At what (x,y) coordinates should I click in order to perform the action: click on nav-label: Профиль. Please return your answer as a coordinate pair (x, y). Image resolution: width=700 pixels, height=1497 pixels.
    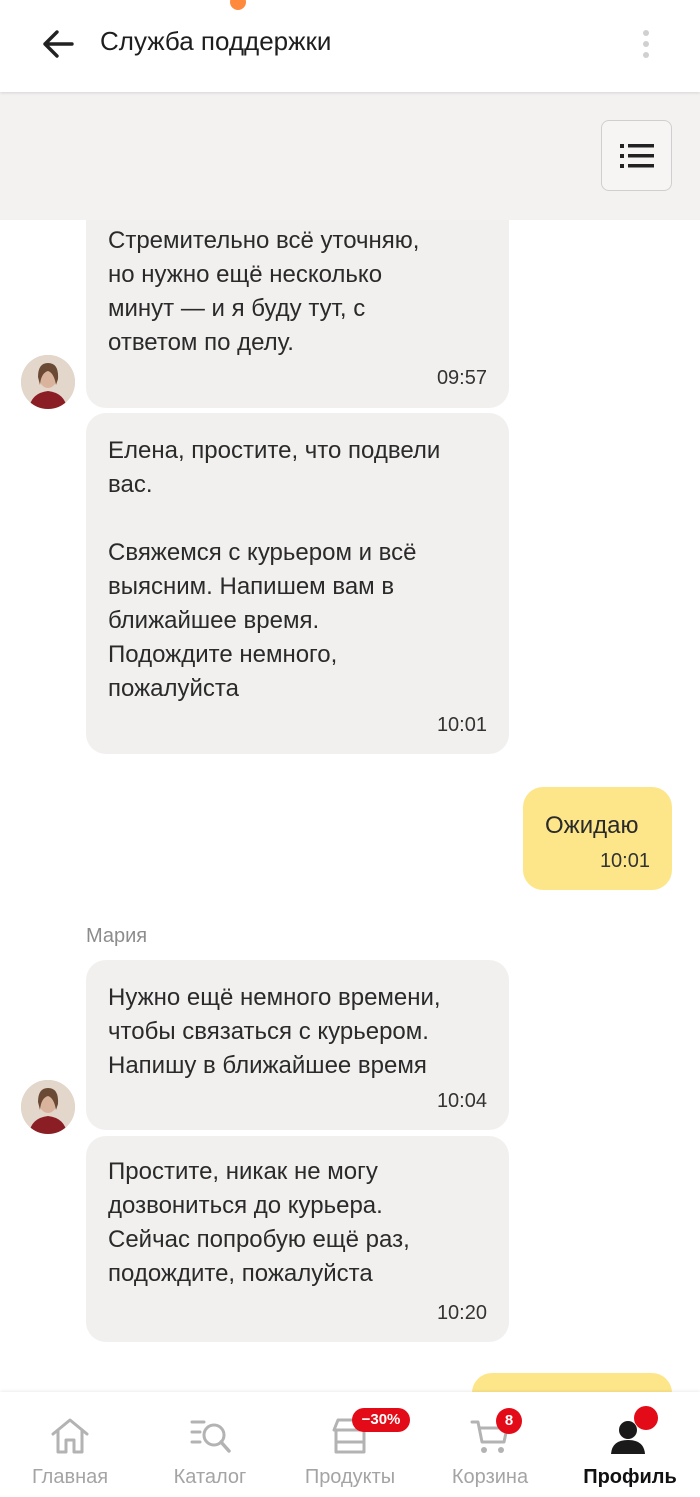
    Looking at the image, I should click on (630, 1477).